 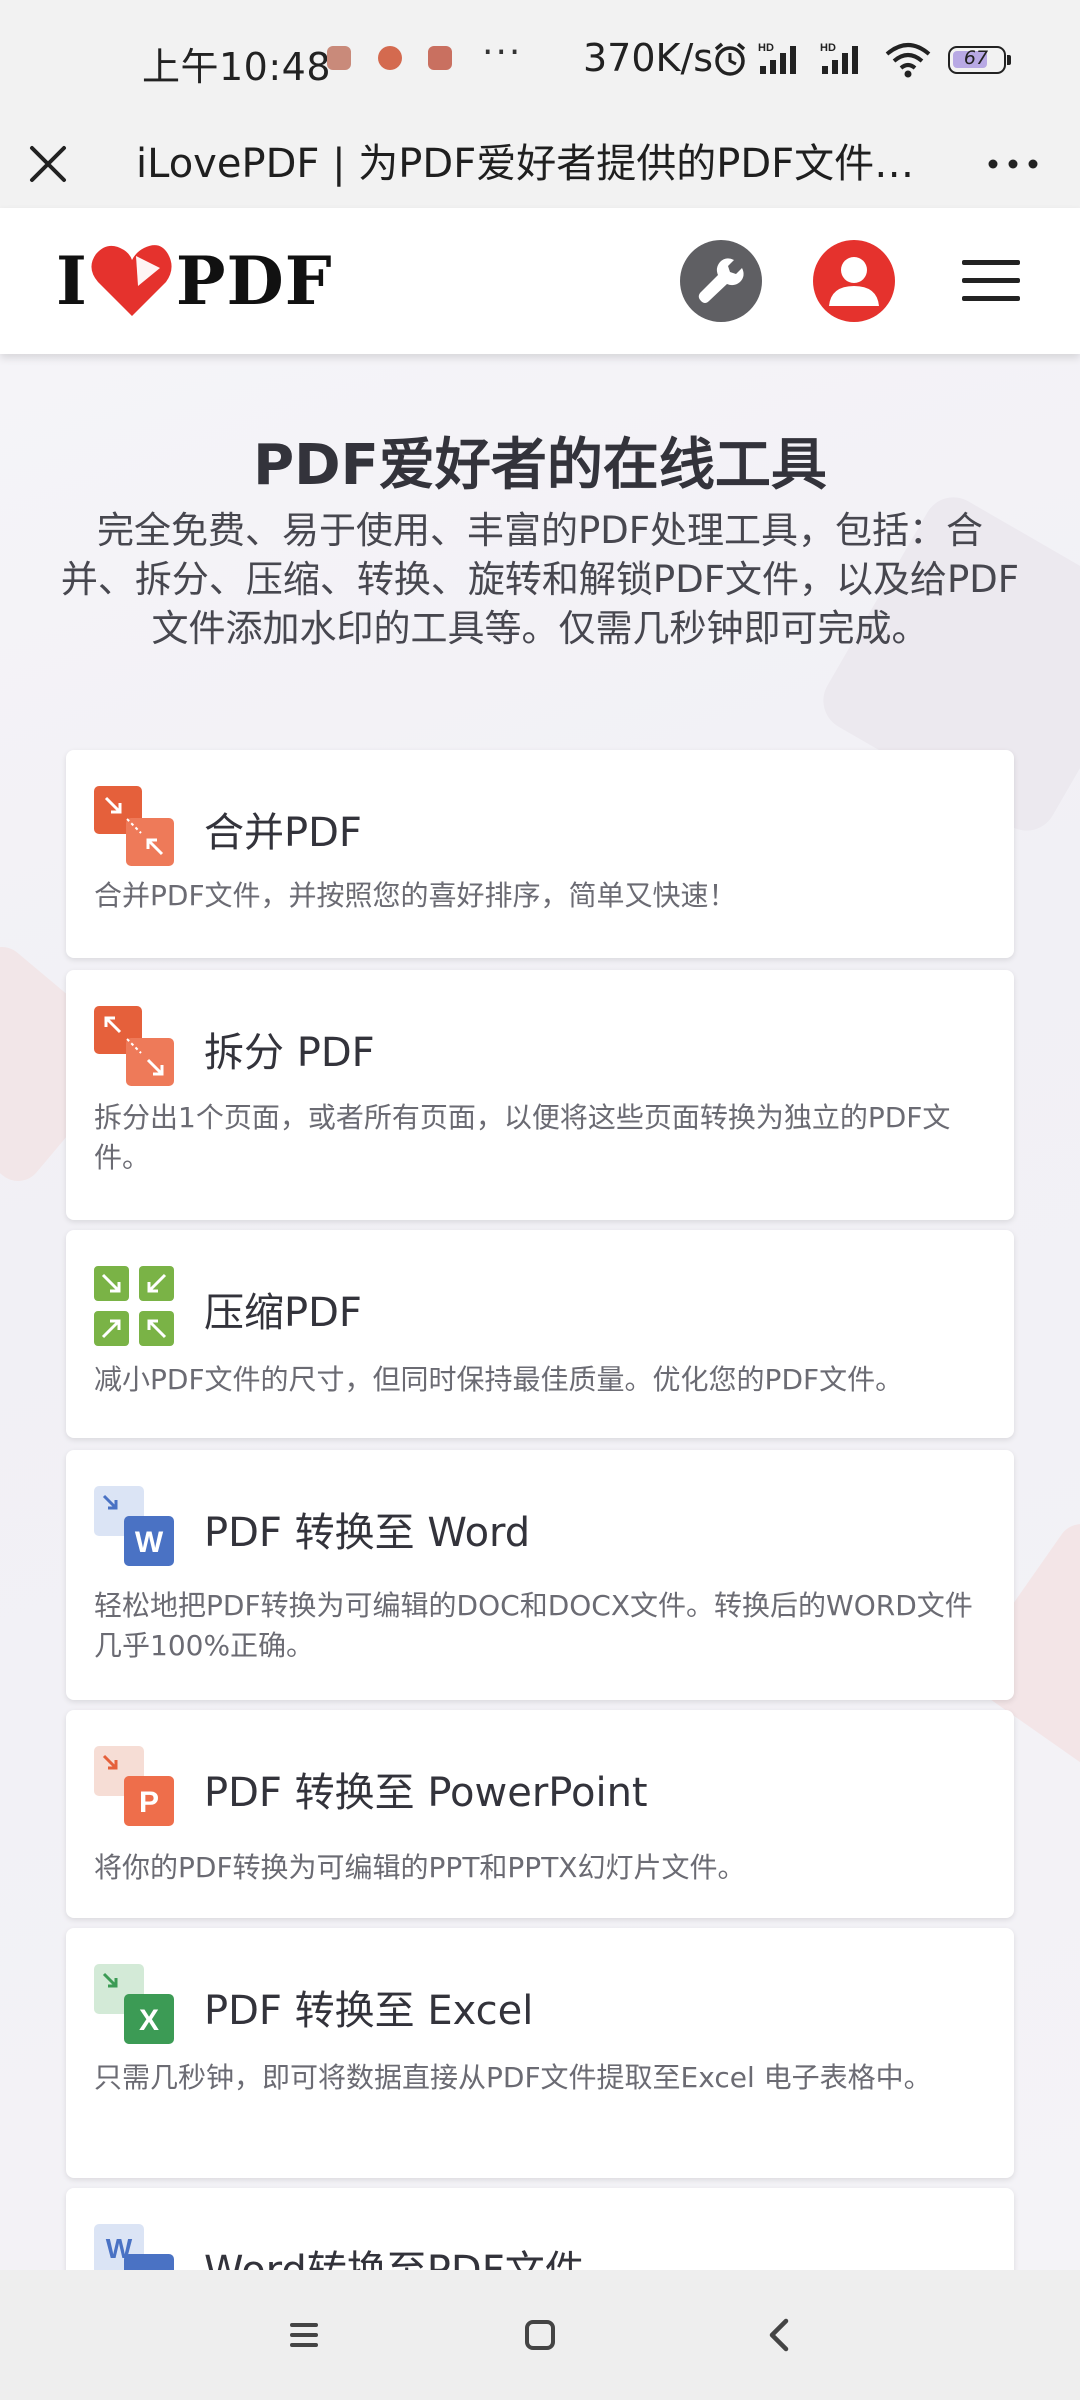 I want to click on ilovepdf-logo: I PDF, so click(x=194, y=281).